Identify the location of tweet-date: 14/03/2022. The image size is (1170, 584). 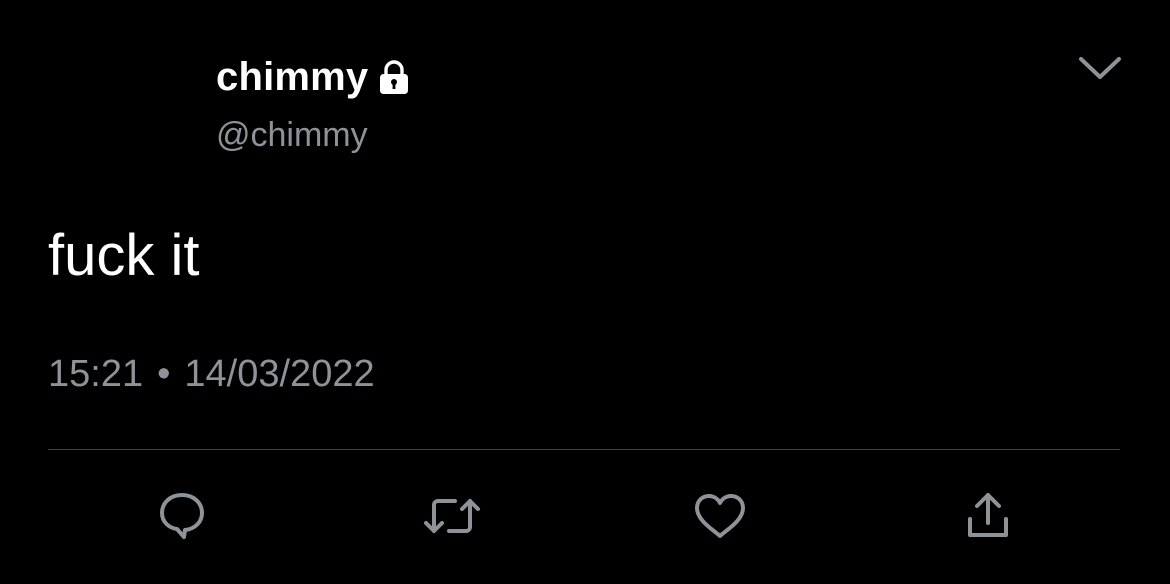
(279, 373).